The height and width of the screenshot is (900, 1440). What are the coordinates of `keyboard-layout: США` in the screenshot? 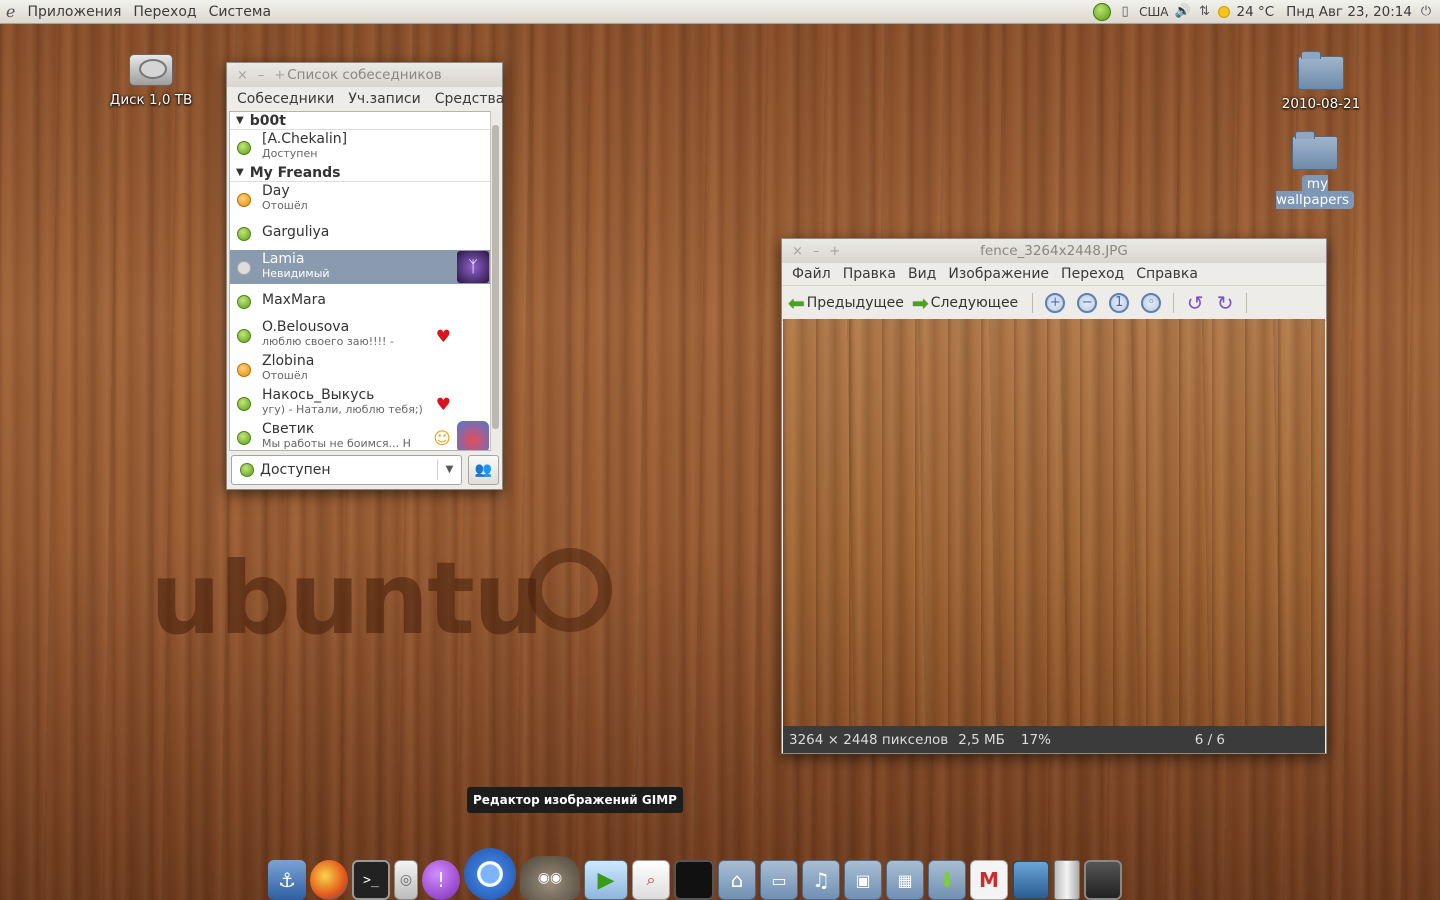 It's located at (1153, 12).